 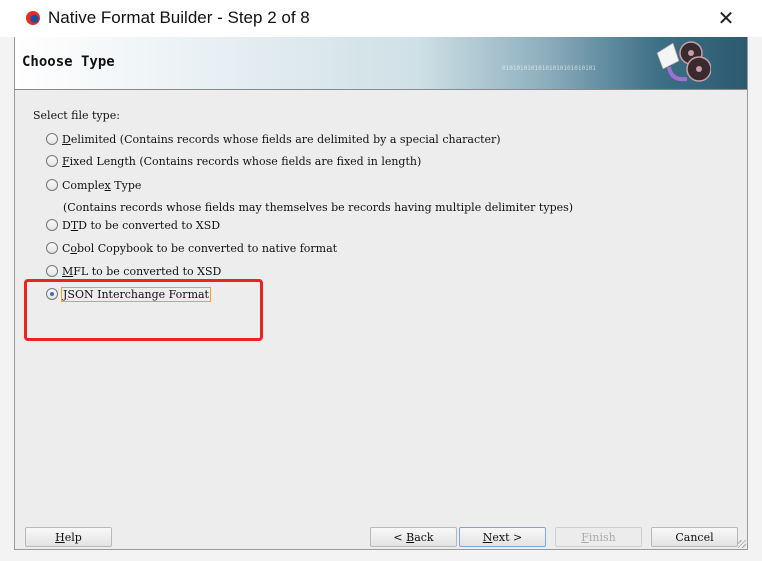 I want to click on next-button: Next >, so click(x=502, y=537).